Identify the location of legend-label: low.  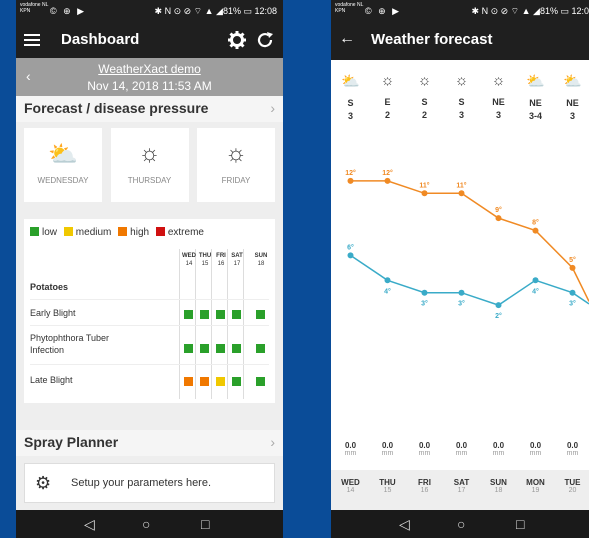
(50, 232).